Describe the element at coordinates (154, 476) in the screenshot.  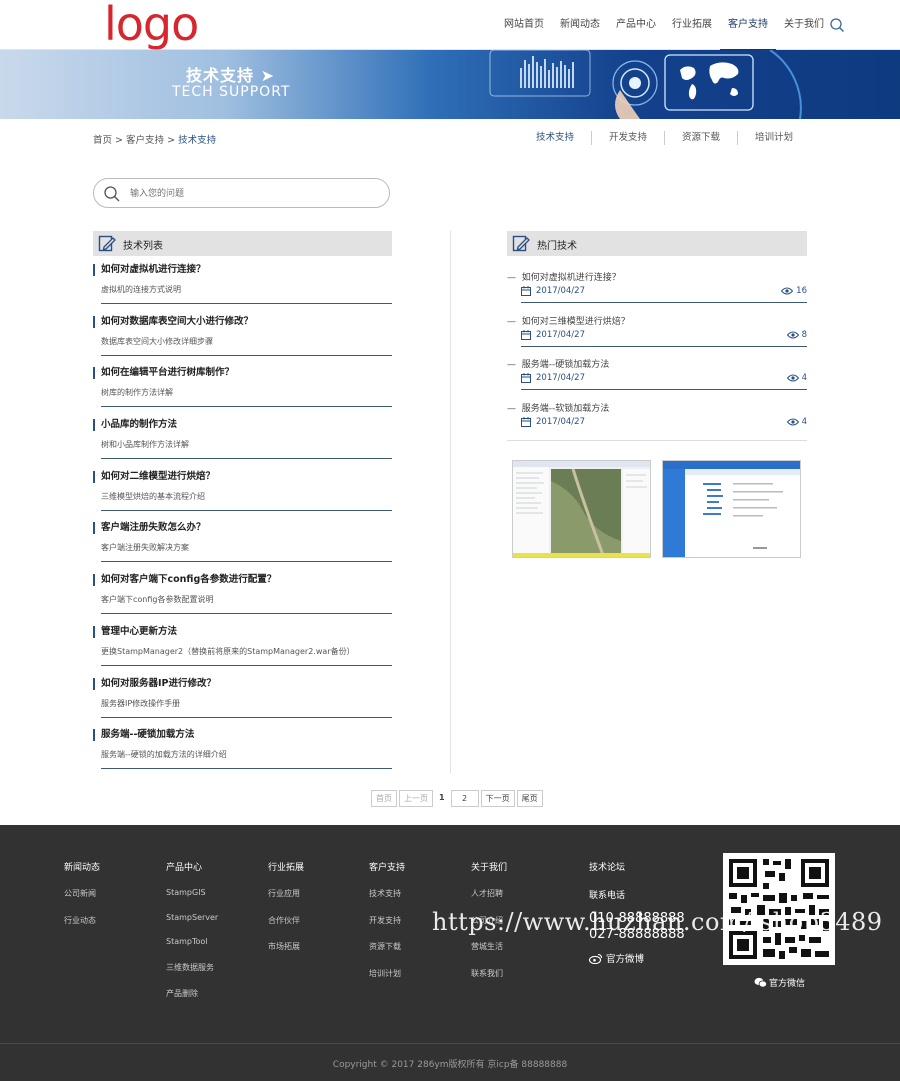
I see `list-item-title: 如何对二维模型进行烘焙？` at that location.